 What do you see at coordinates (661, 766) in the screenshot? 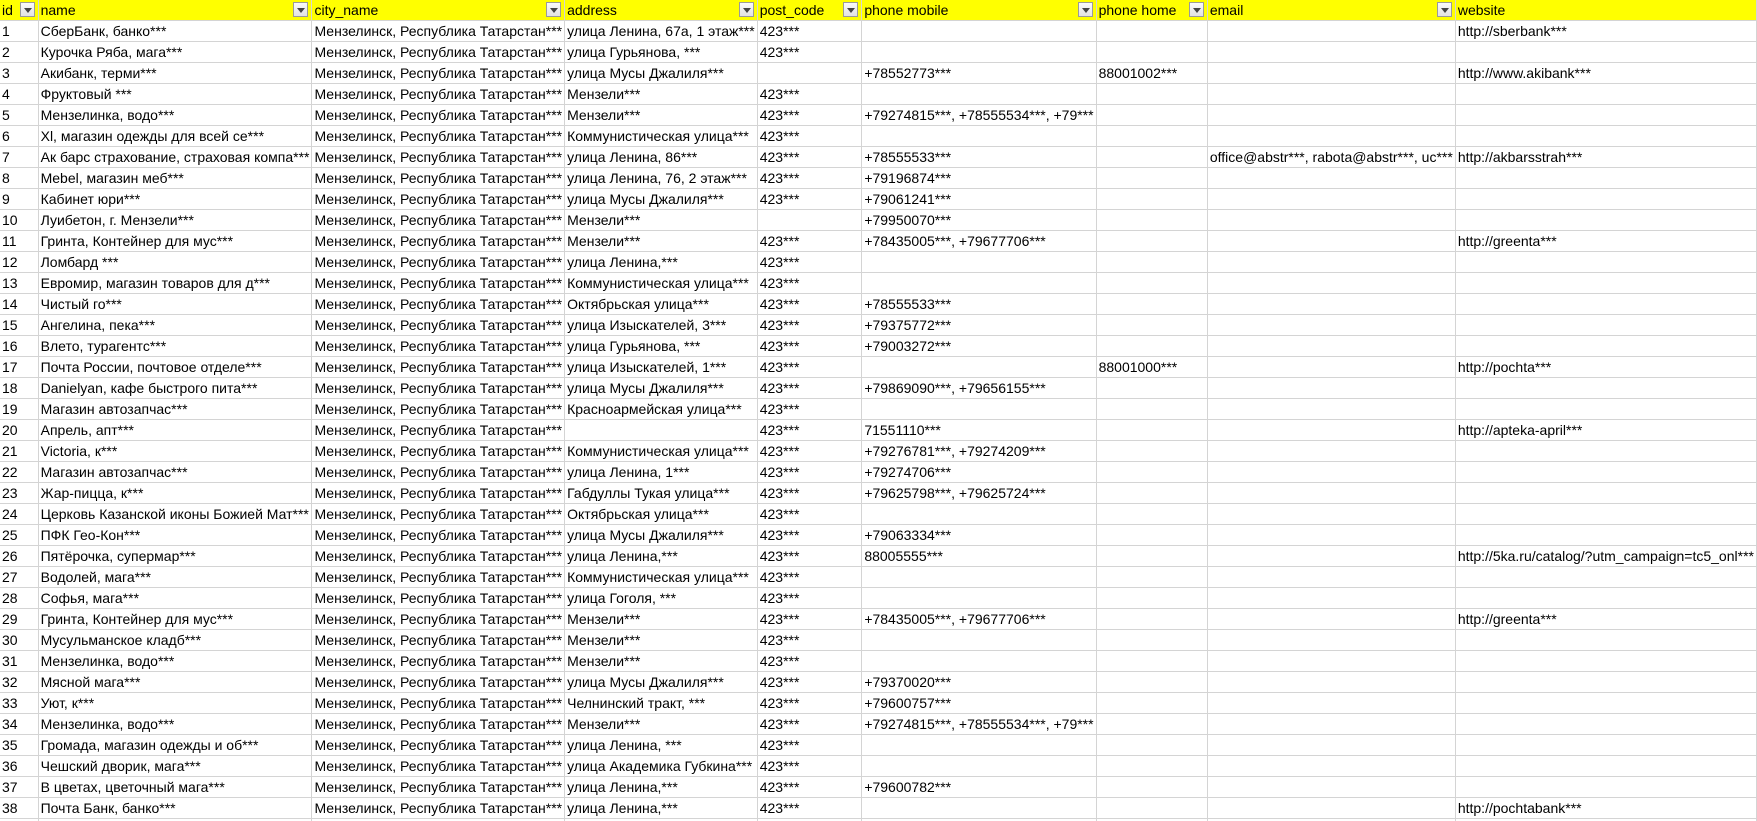
I see `cell-address: улица Академика Губкина***` at bounding box center [661, 766].